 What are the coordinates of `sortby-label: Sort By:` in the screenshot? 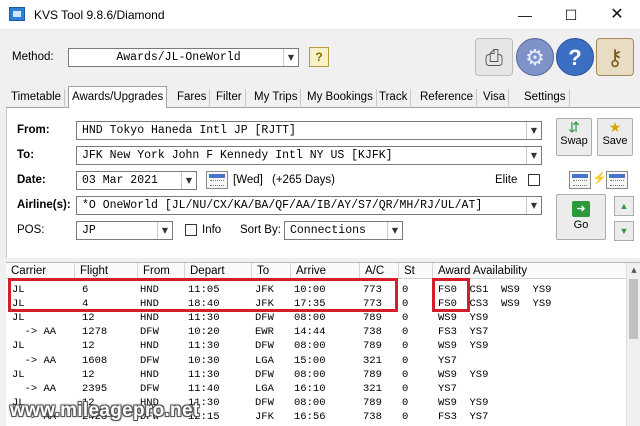 It's located at (260, 230).